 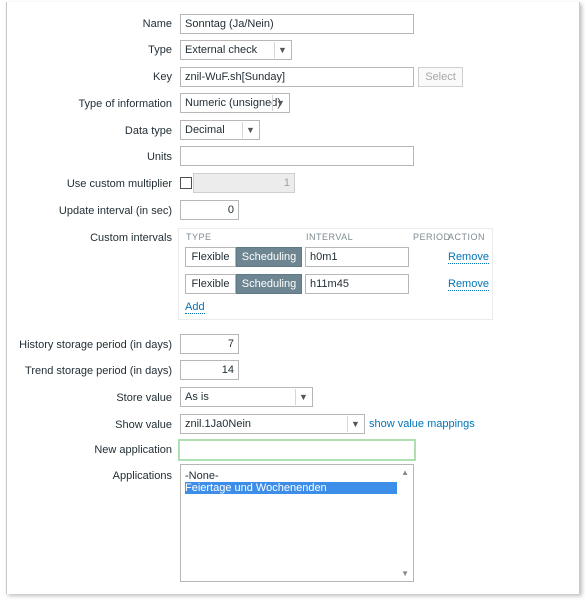 I want to click on units-label: Units, so click(x=159, y=157).